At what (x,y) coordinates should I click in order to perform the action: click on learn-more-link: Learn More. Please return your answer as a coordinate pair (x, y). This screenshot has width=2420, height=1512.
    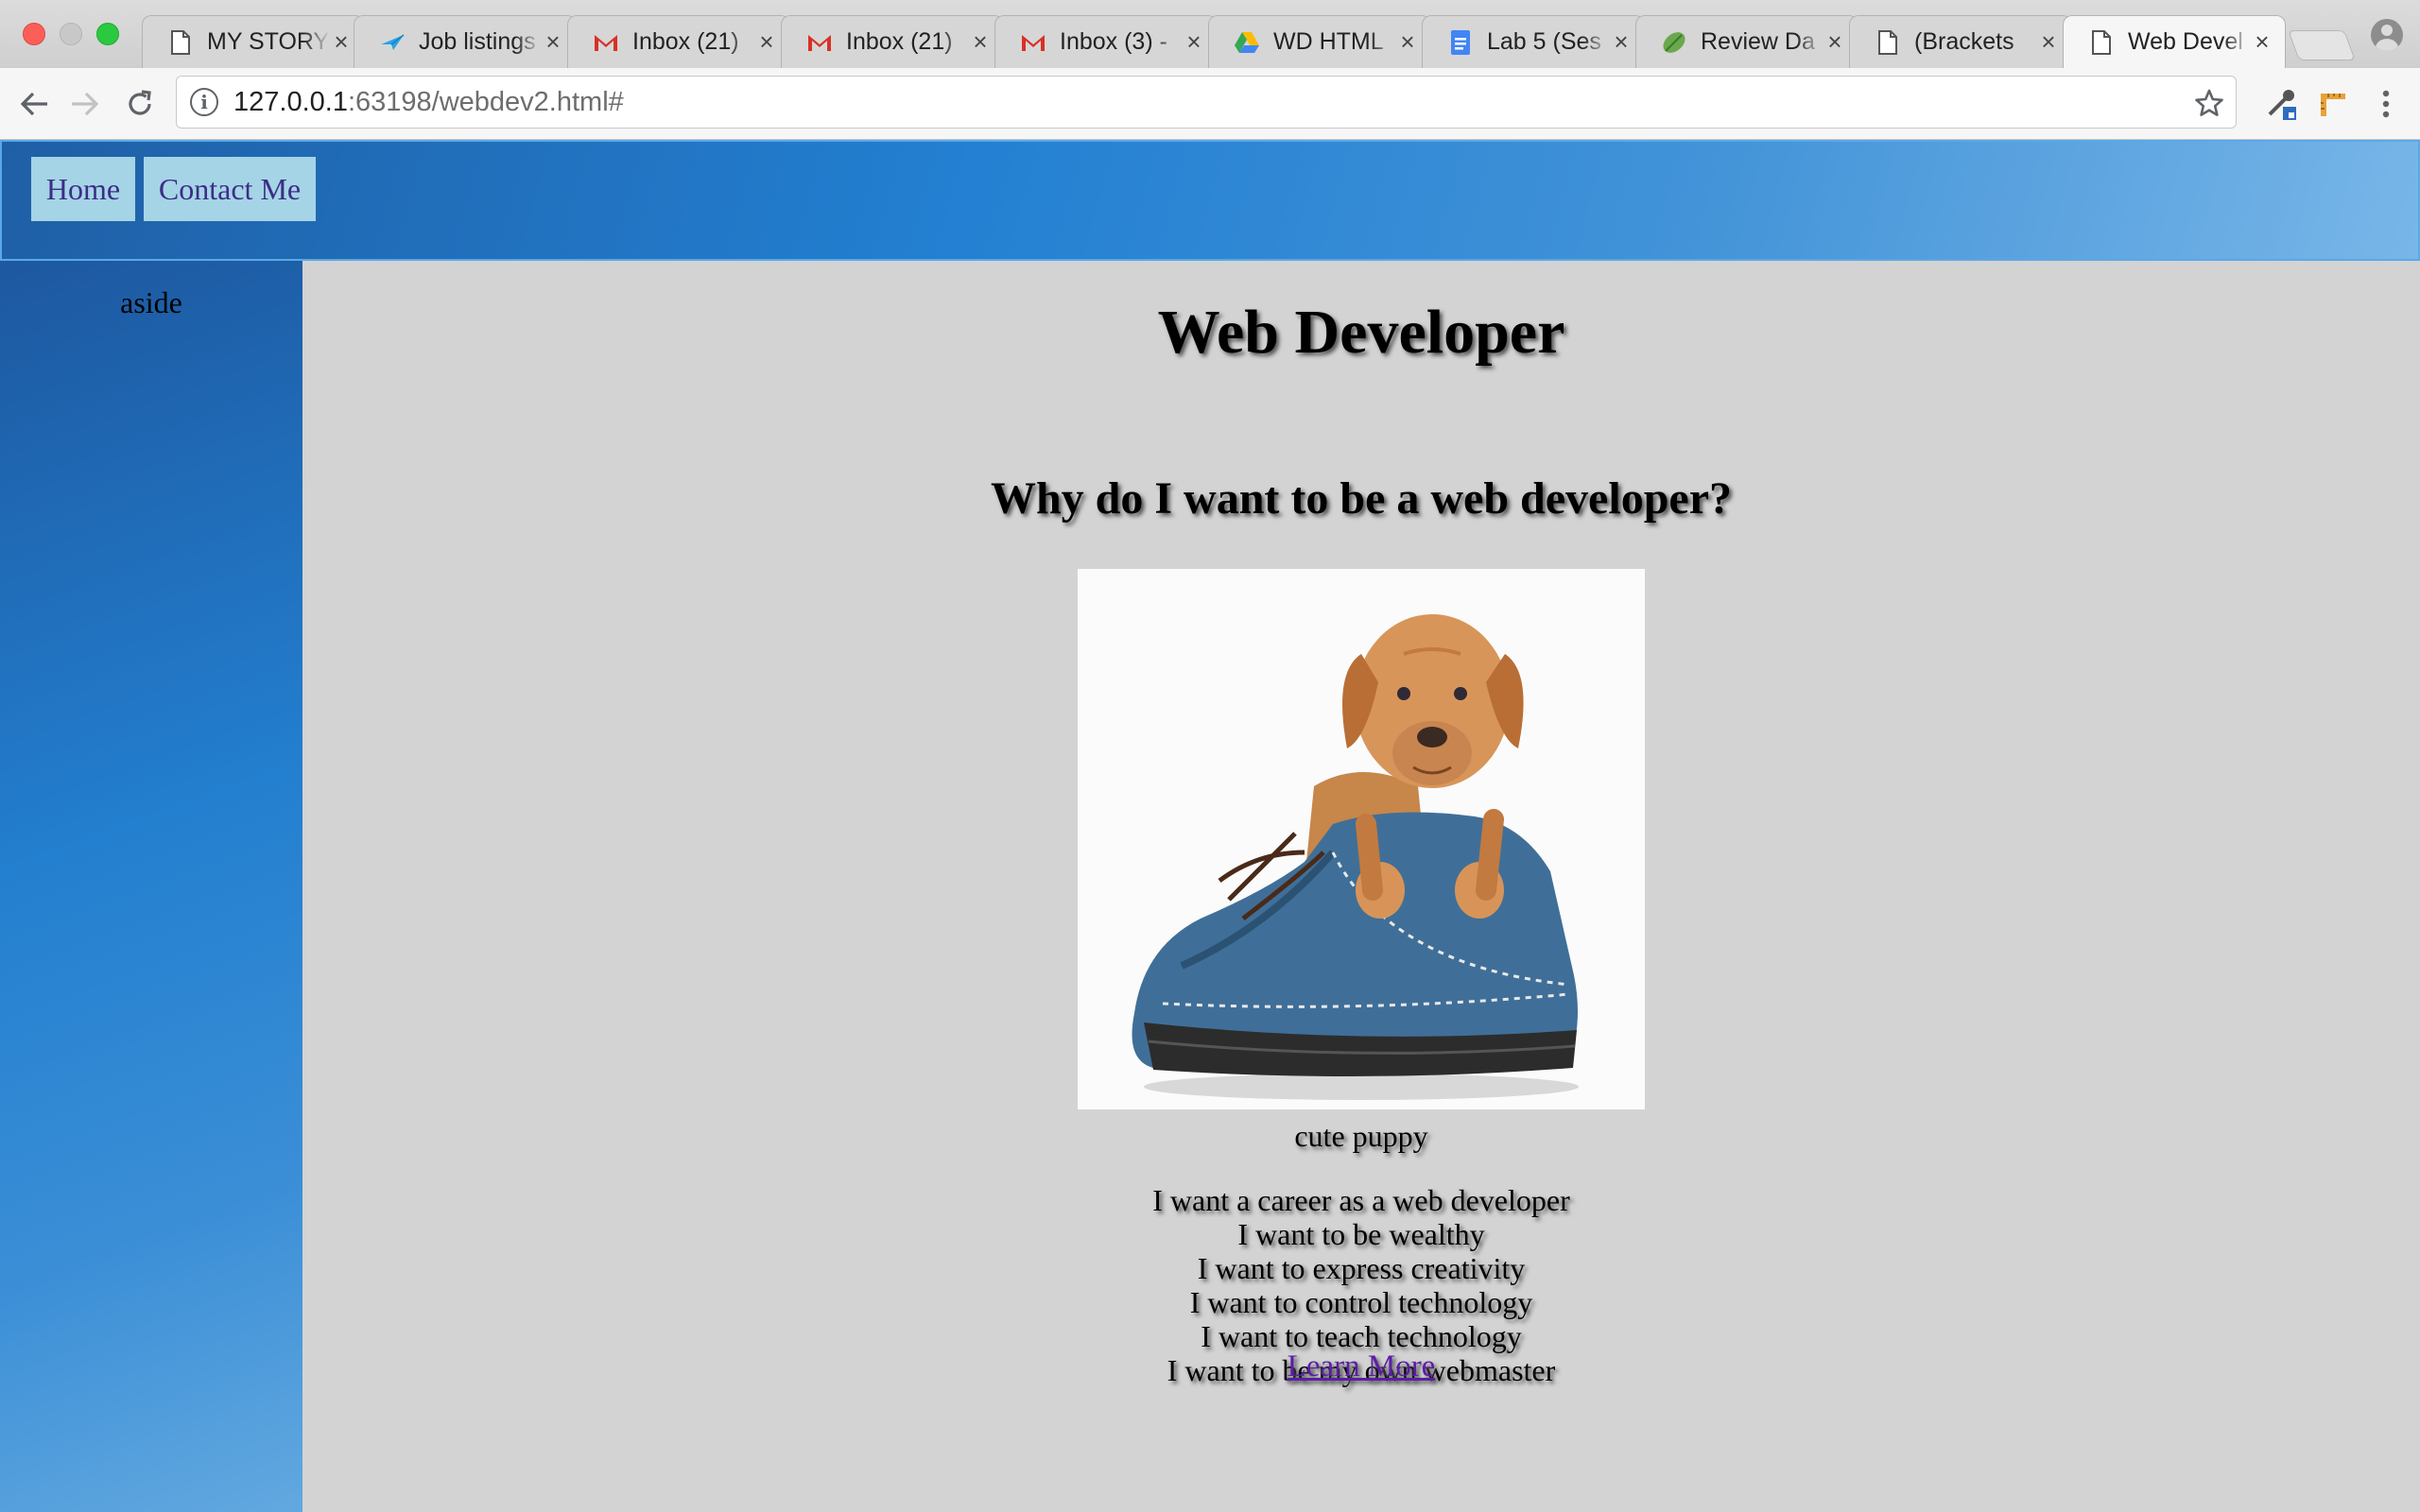
    Looking at the image, I should click on (1362, 1366).